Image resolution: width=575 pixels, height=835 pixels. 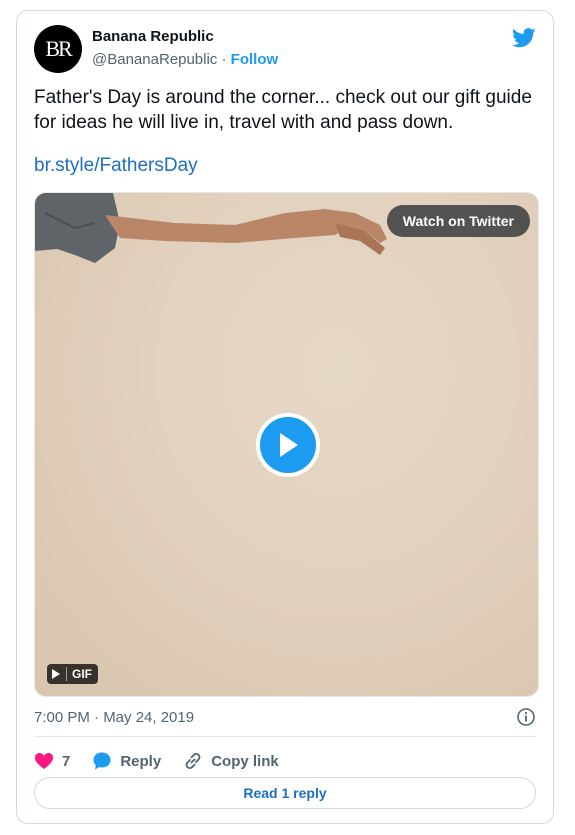 I want to click on action-bar: 7 Reply Copy link, so click(x=167, y=761).